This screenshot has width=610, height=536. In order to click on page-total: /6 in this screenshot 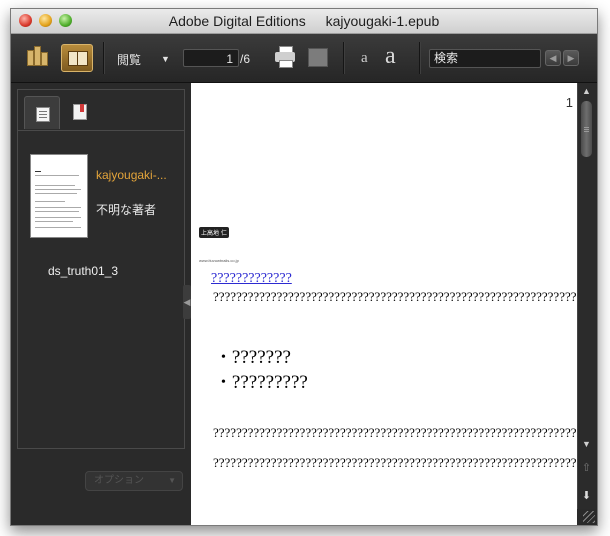, I will do `click(245, 59)`.